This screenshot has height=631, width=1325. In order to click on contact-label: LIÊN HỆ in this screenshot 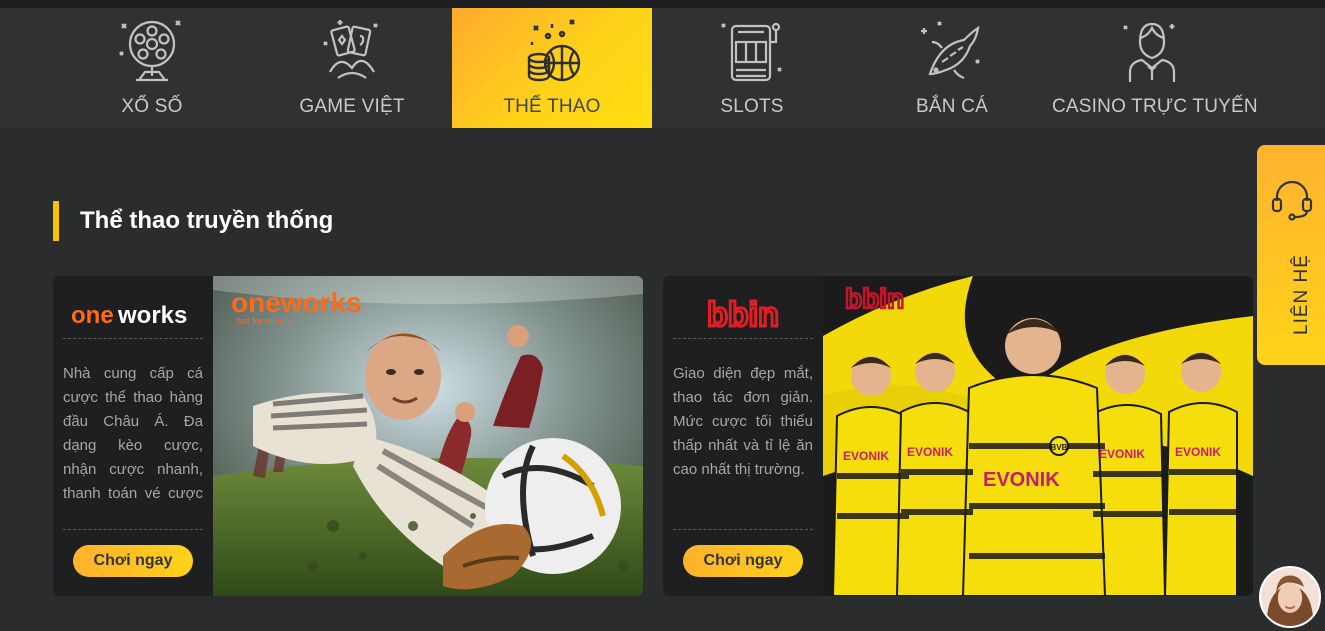, I will do `click(1301, 294)`.